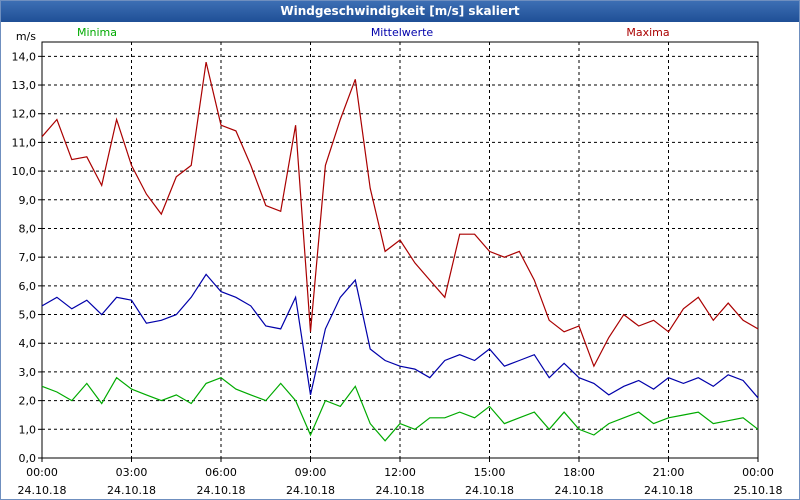 The width and height of the screenshot is (800, 500). I want to click on x-tick-time: 06:00, so click(221, 472).